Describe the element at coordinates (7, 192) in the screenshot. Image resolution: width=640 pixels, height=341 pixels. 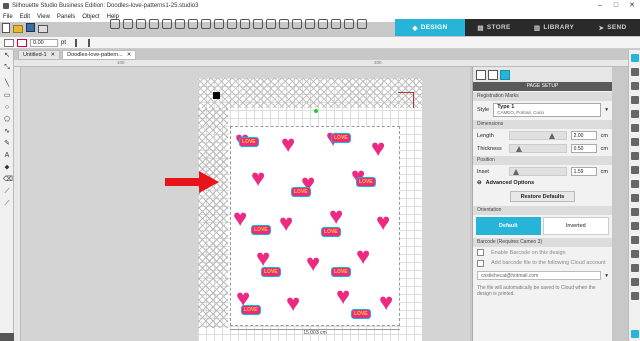
I see `knife-icon: ⟋` at that location.